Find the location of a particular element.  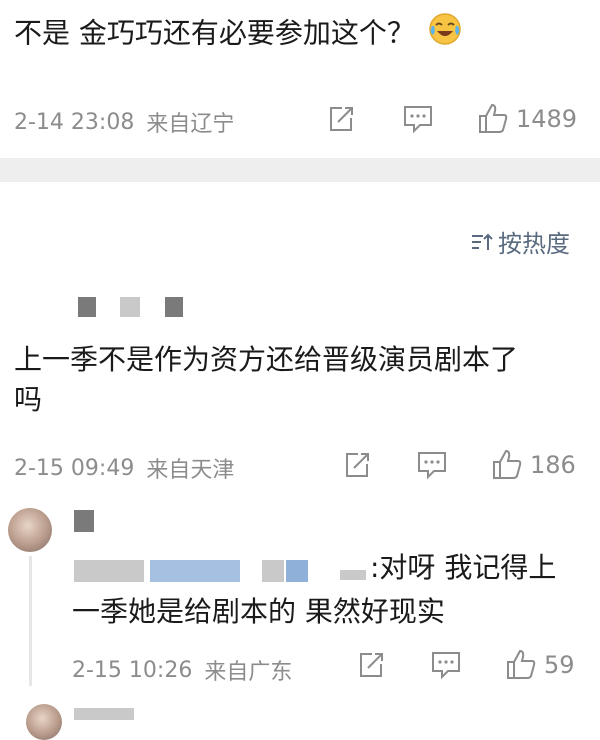

comment-1-like-count: 1489 is located at coordinates (547, 119).